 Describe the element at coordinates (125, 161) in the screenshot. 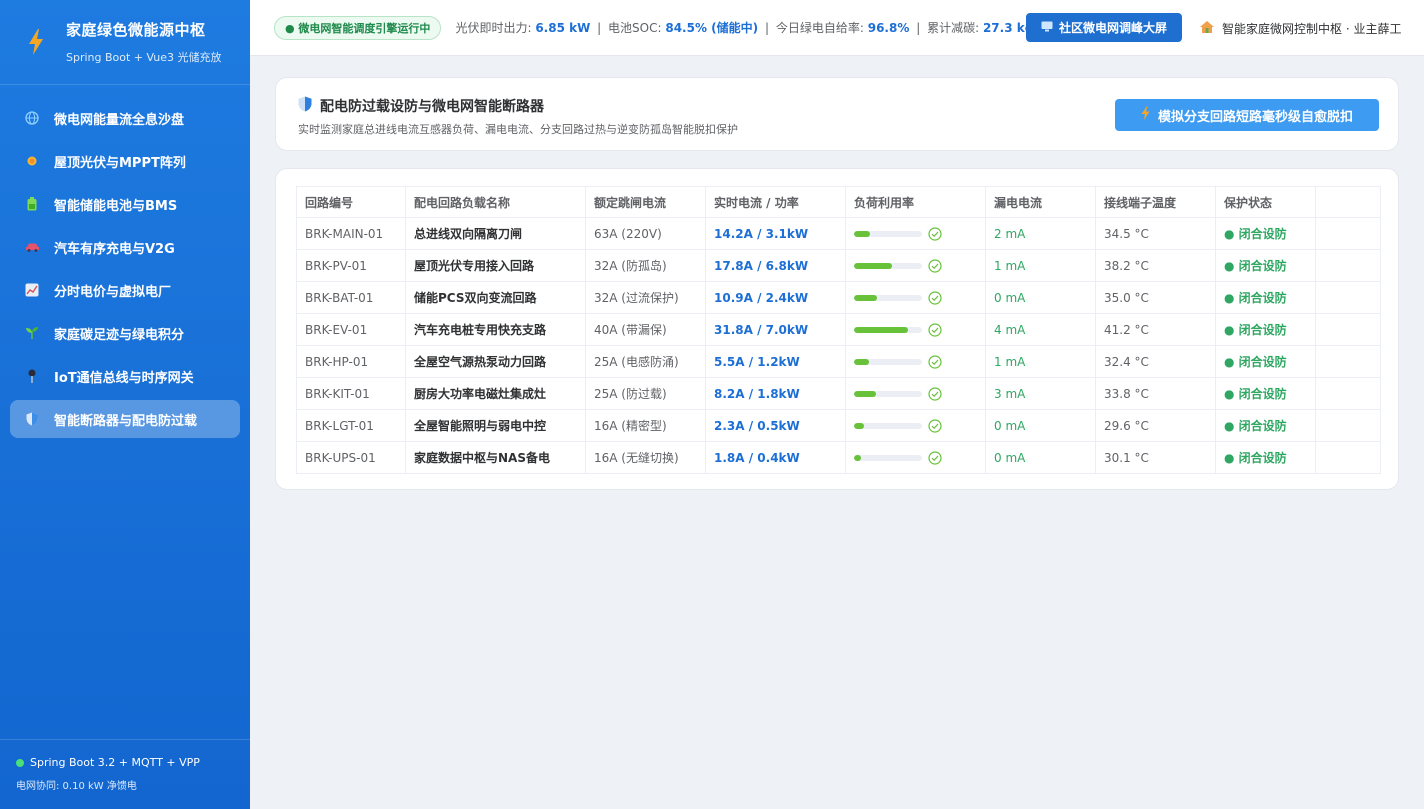

I see `sidebar-item-pv-mppt: 屋顶光伏与MPPT阵列` at that location.